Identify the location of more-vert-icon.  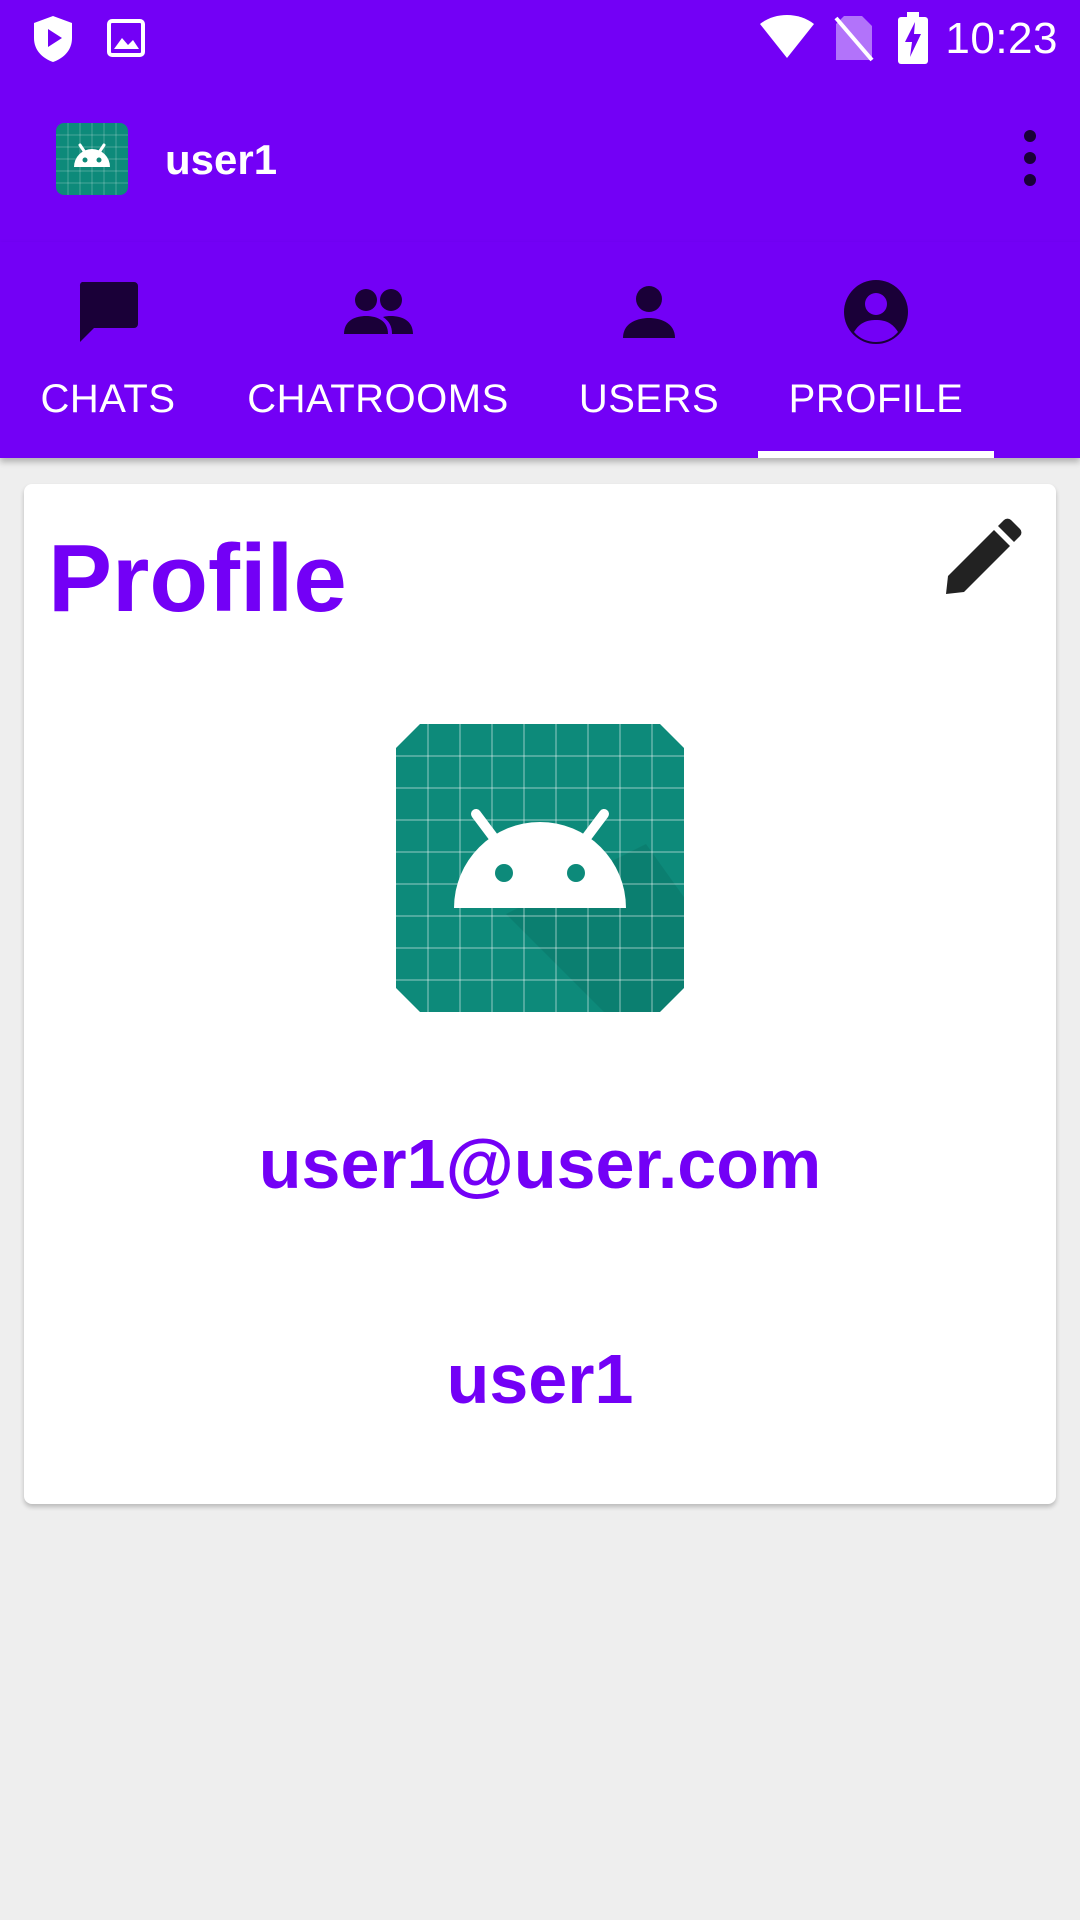
(1030, 158).